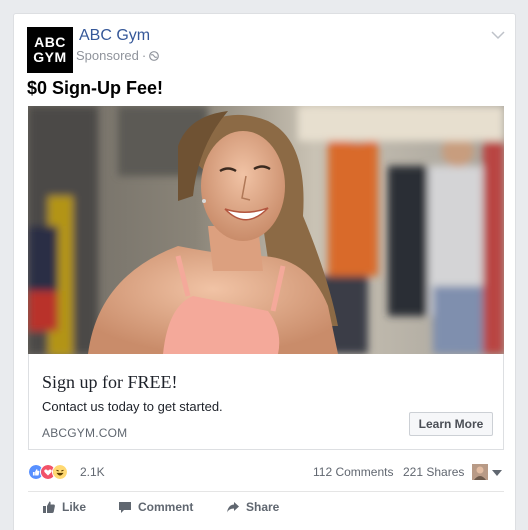 The width and height of the screenshot is (528, 530). What do you see at coordinates (74, 507) in the screenshot?
I see `like-label: Like` at bounding box center [74, 507].